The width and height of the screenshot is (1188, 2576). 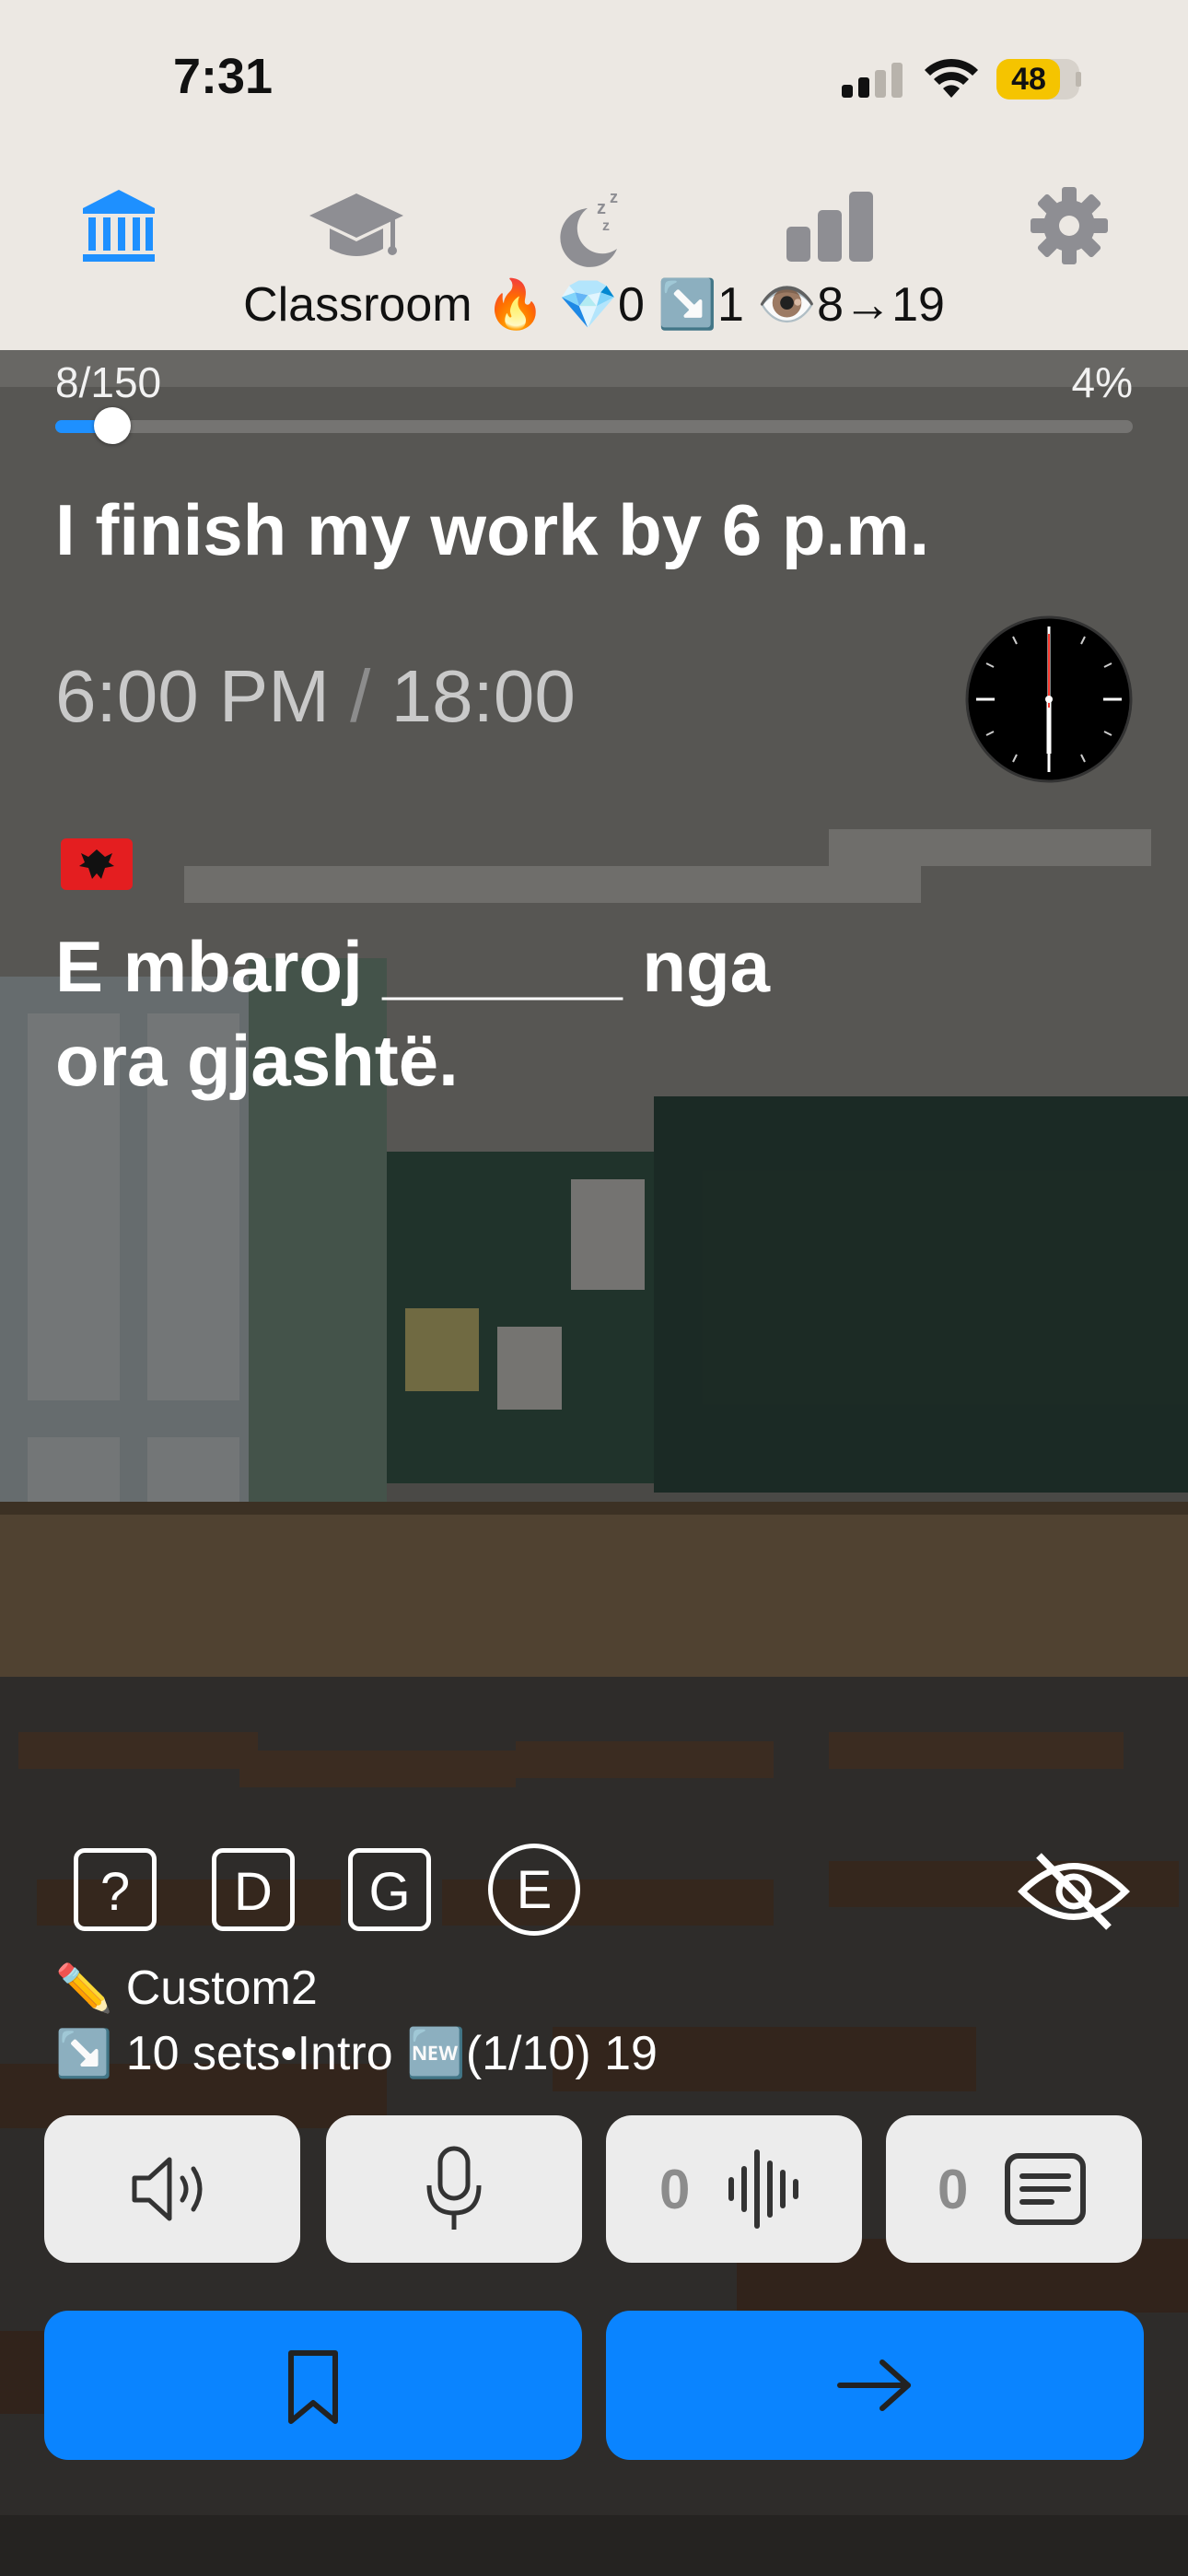 I want to click on microphone-button, so click(x=454, y=2189).